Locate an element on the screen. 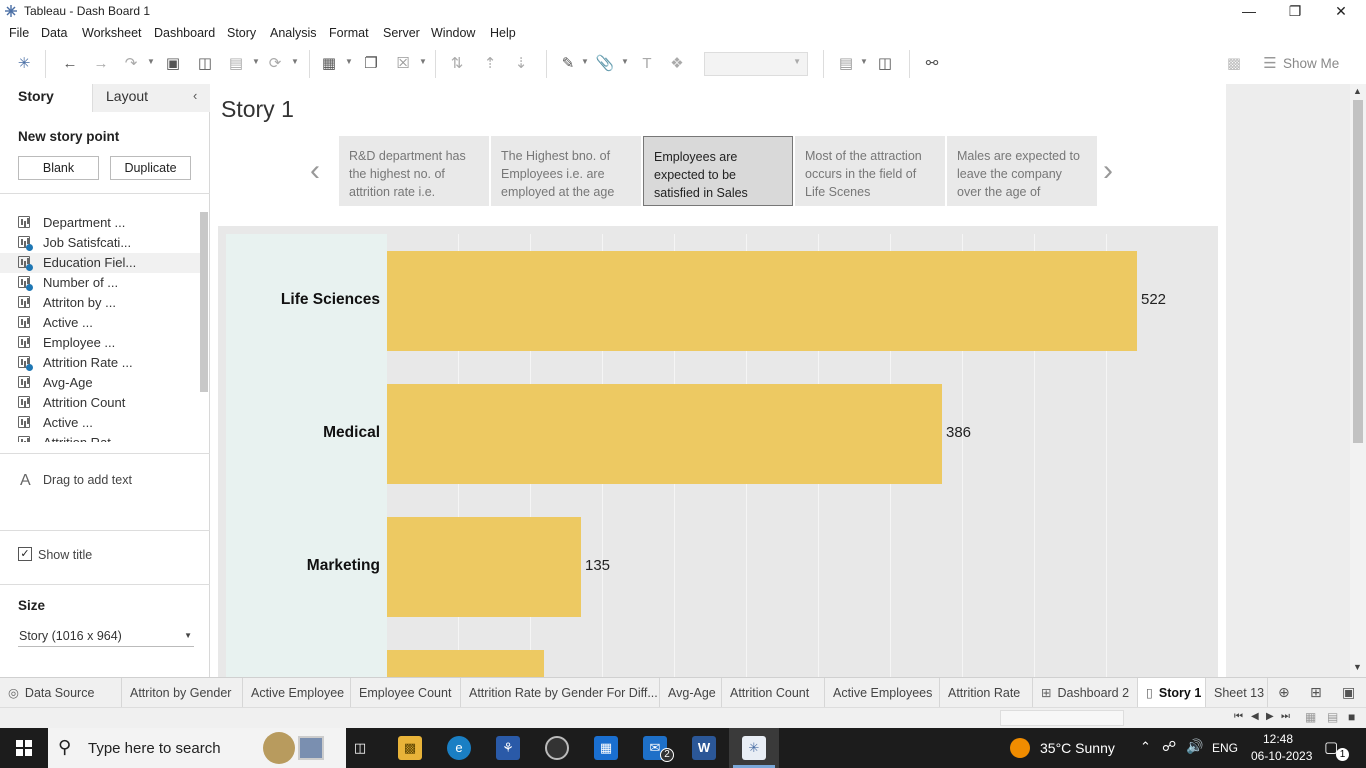  scroll-thumb is located at coordinates (1358, 271).